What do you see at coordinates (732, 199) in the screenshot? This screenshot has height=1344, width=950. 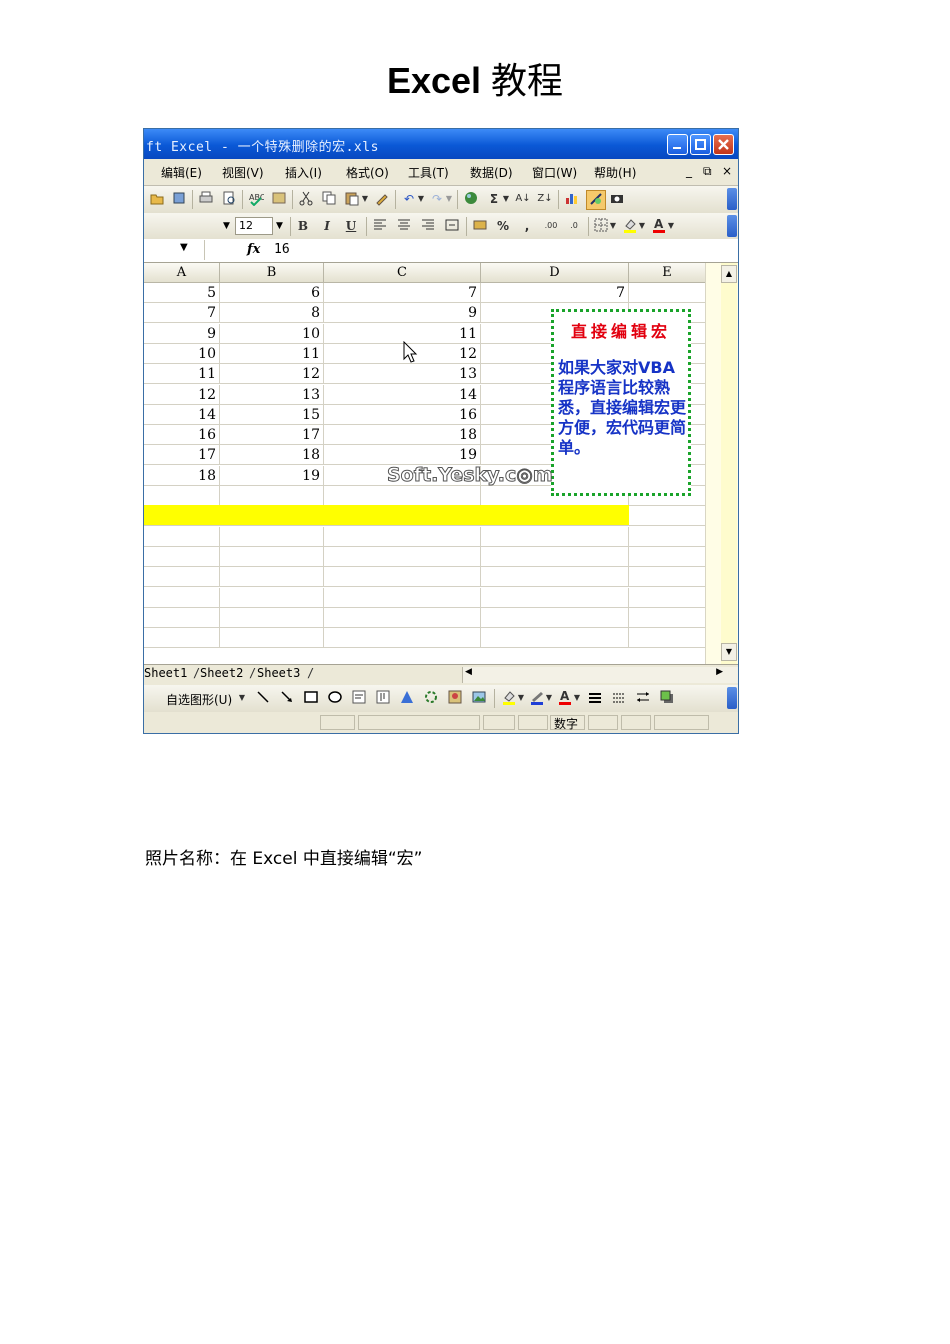 I see `toolbar-options-grip` at bounding box center [732, 199].